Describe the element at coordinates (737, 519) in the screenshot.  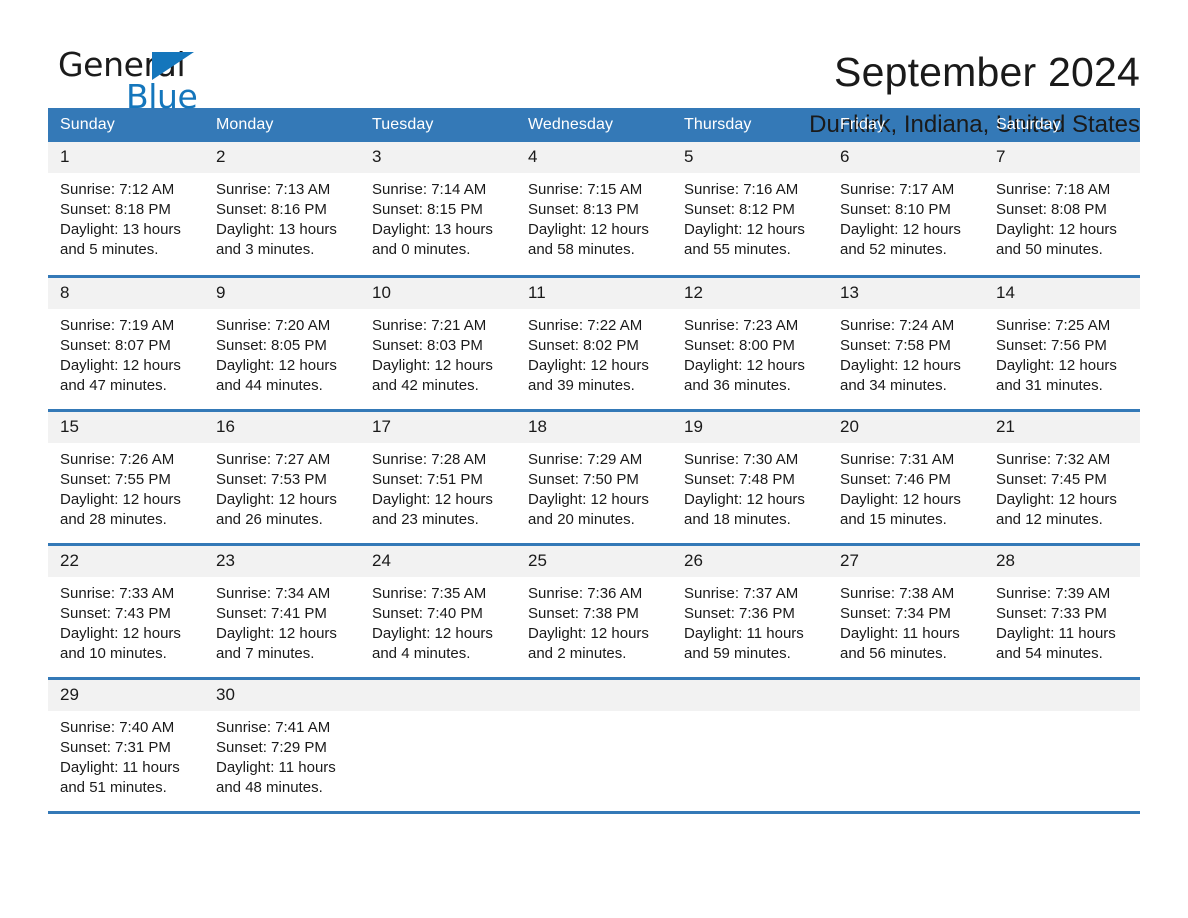
I see `daylight-text-line2: and 18 minutes.` at that location.